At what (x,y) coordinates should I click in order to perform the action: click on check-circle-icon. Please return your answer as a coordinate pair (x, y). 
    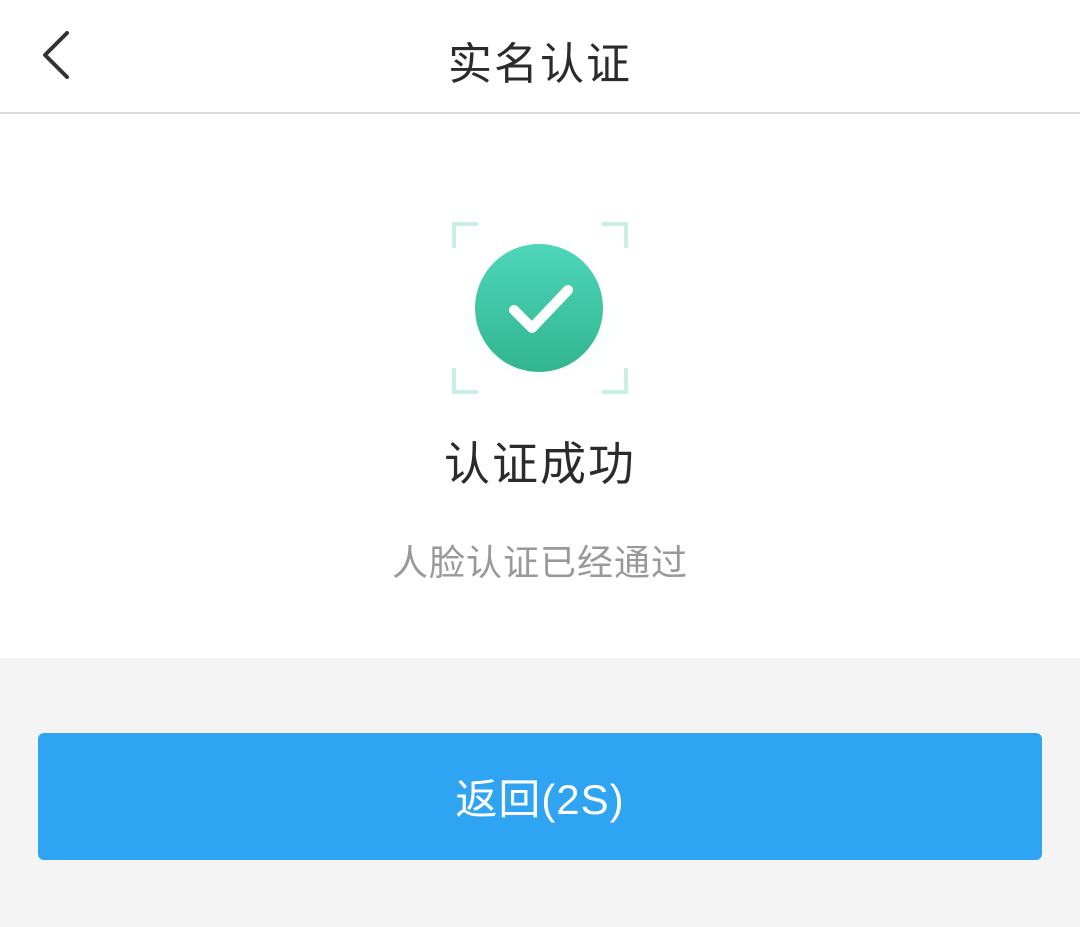
    Looking at the image, I should click on (540, 308).